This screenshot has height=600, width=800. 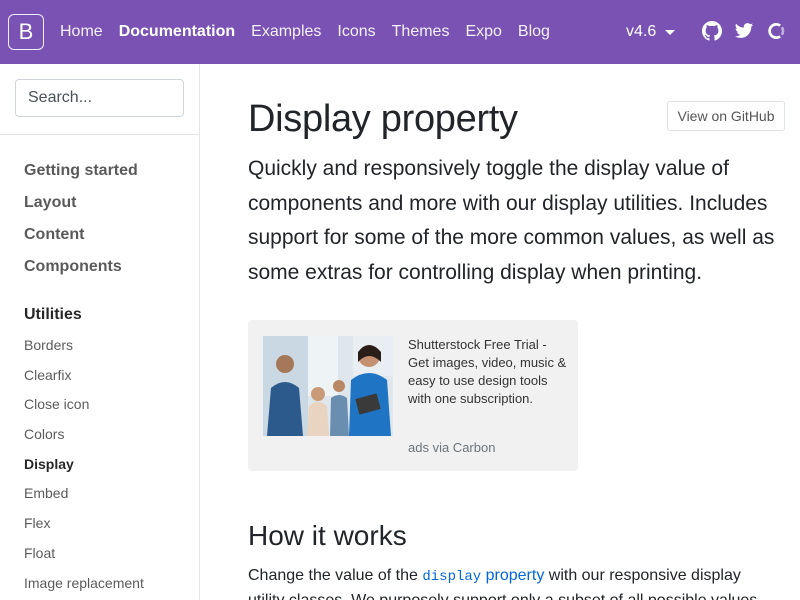 What do you see at coordinates (356, 32) in the screenshot?
I see `nav-link-icons: Icons` at bounding box center [356, 32].